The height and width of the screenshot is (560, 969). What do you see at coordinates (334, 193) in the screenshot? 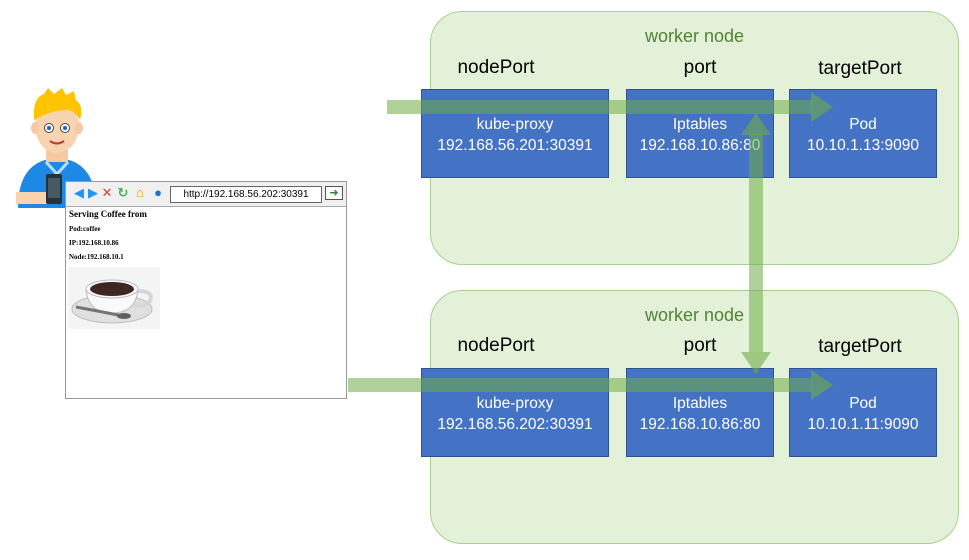
I see `go-icon: ➜` at bounding box center [334, 193].